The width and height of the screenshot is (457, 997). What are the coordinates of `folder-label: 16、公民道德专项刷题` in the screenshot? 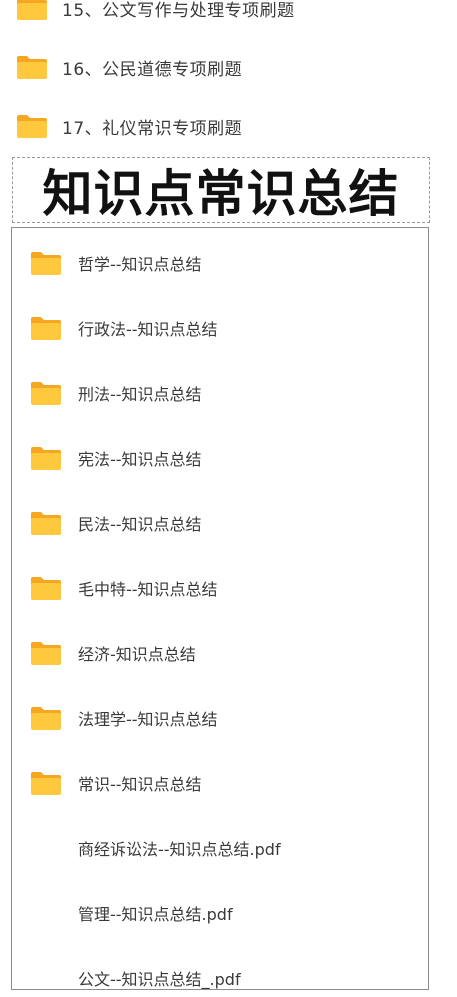 It's located at (152, 69).